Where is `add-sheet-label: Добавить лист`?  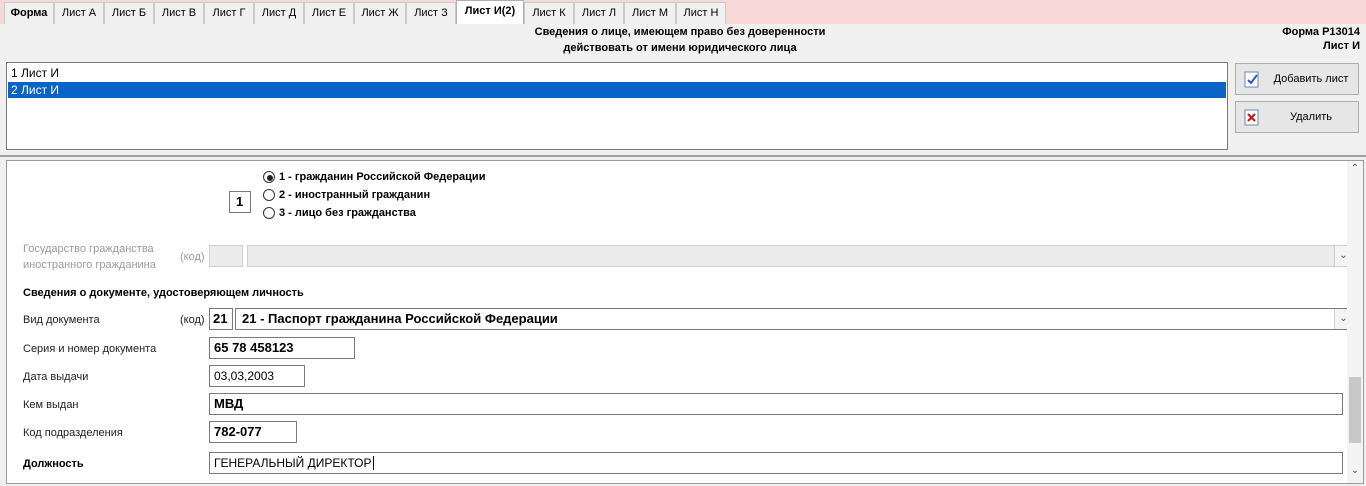
add-sheet-label: Добавить лист is located at coordinates (1311, 79).